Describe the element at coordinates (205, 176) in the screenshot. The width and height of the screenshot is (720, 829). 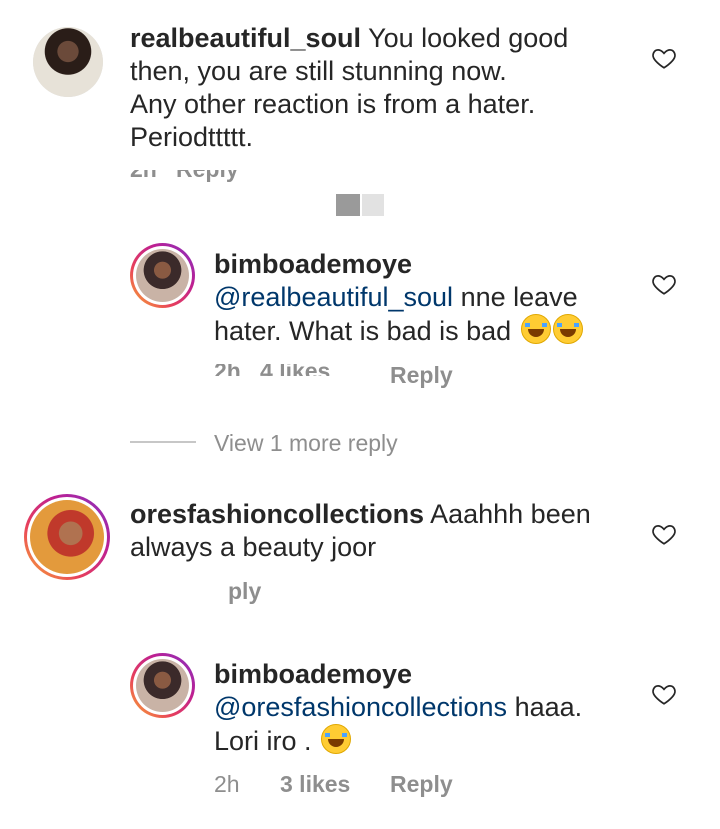
I see `comment-meta-cut: 2h Reply` at that location.